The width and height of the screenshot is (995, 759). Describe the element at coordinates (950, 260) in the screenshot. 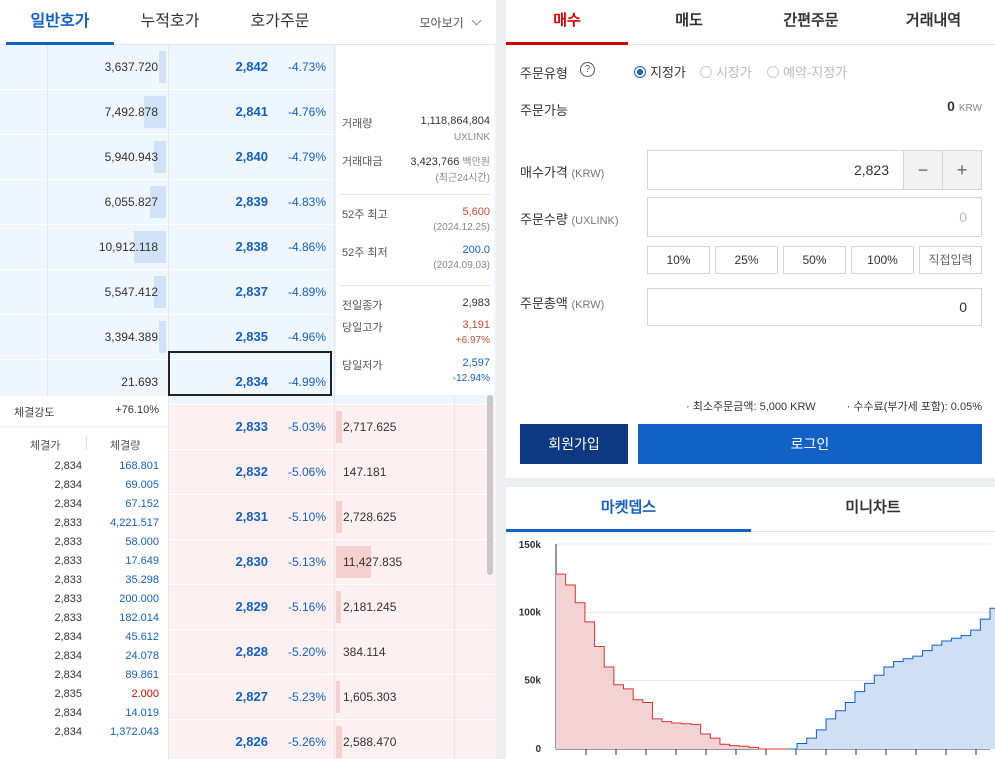

I see `direct-input-button: 직접입력` at that location.